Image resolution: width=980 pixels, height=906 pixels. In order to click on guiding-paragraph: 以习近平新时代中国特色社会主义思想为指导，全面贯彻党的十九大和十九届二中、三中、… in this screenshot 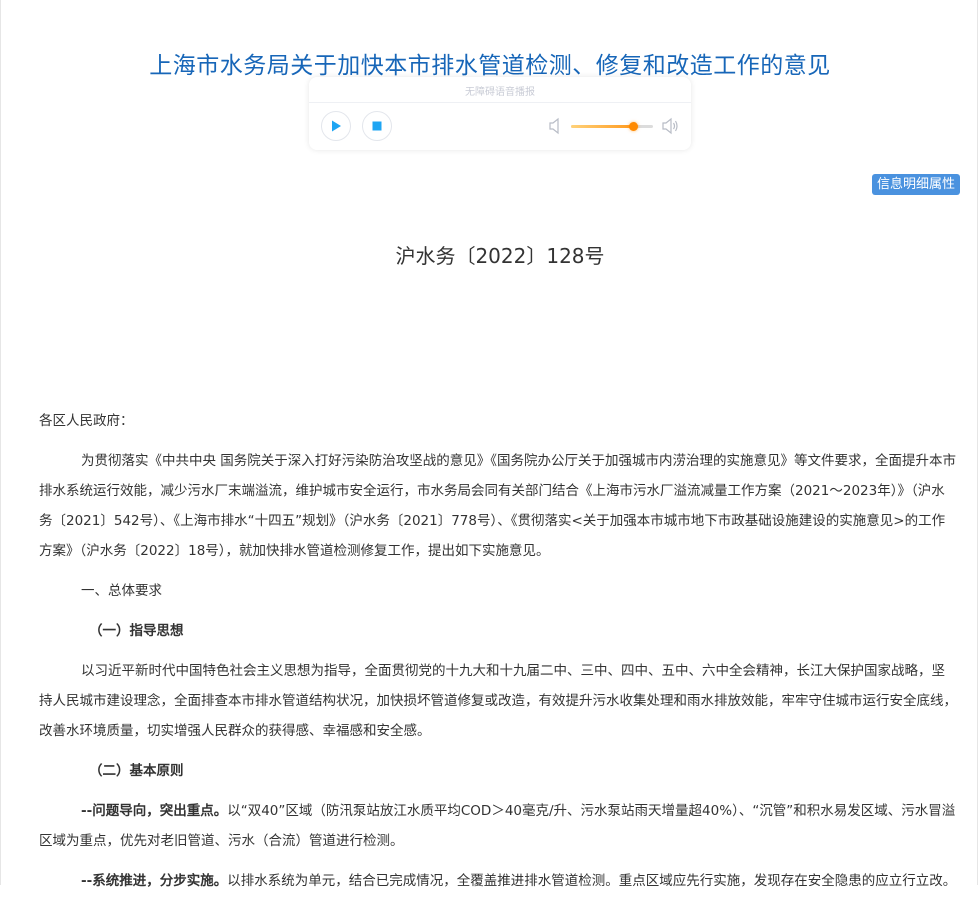, I will do `click(498, 701)`.